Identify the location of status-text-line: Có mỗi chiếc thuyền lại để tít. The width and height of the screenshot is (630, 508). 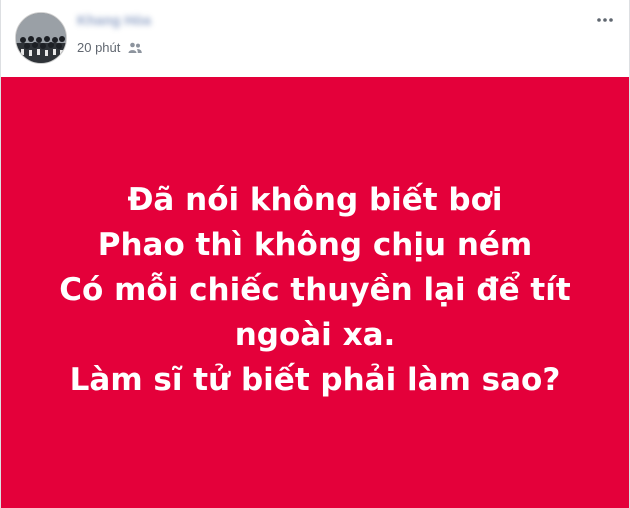
(315, 290).